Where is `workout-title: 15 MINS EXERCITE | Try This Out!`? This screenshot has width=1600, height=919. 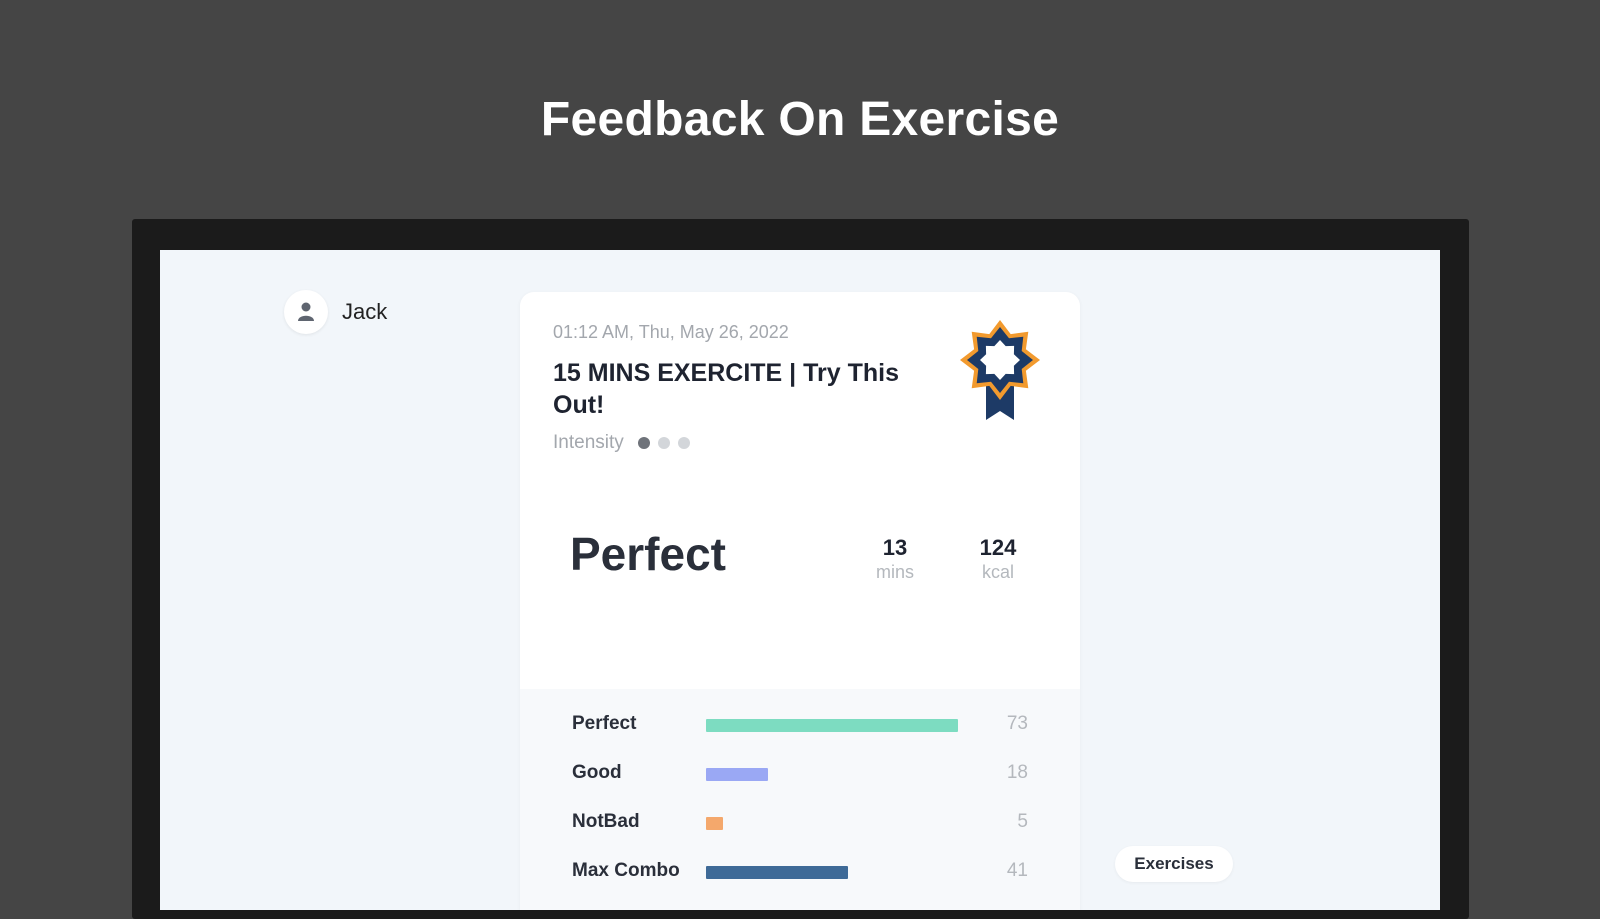
workout-title: 15 MINS EXERCITE | Try This Out! is located at coordinates (726, 389).